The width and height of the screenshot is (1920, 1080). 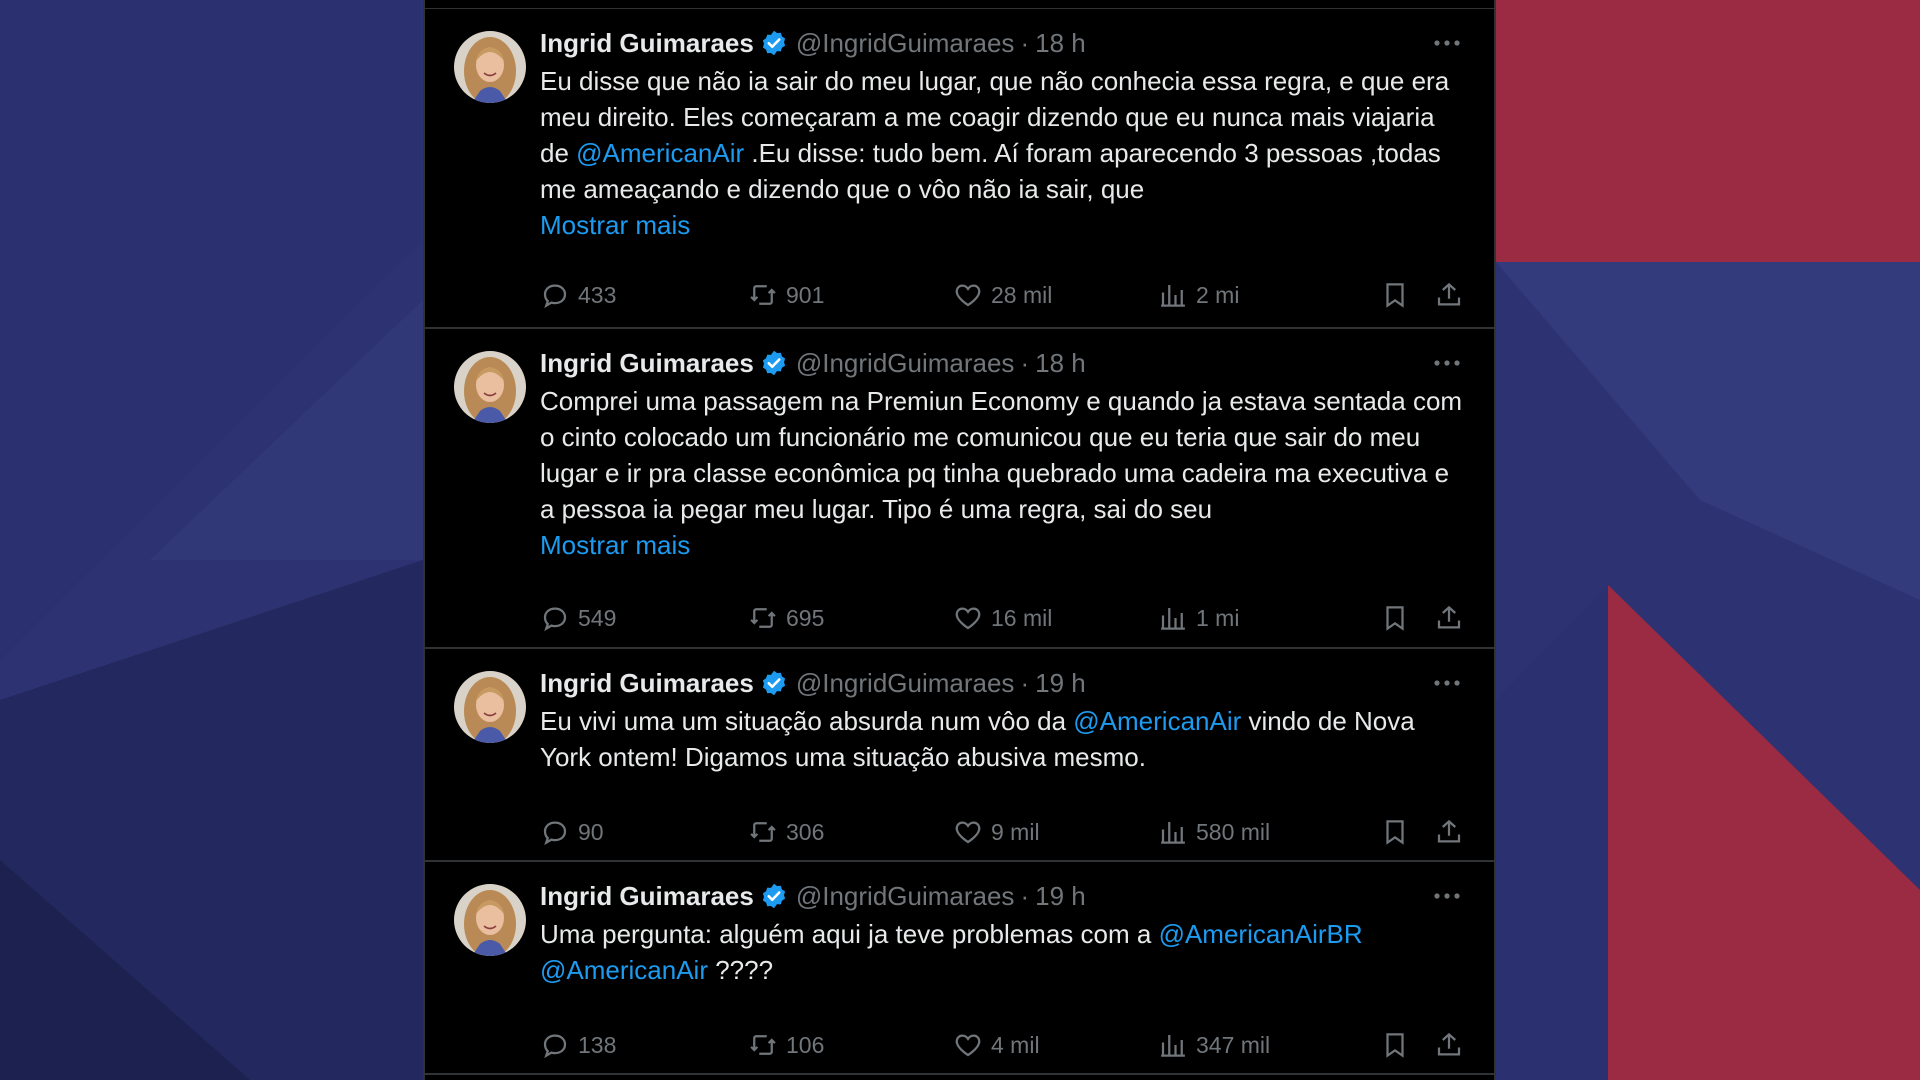 I want to click on retweet-button: 306, so click(x=786, y=832).